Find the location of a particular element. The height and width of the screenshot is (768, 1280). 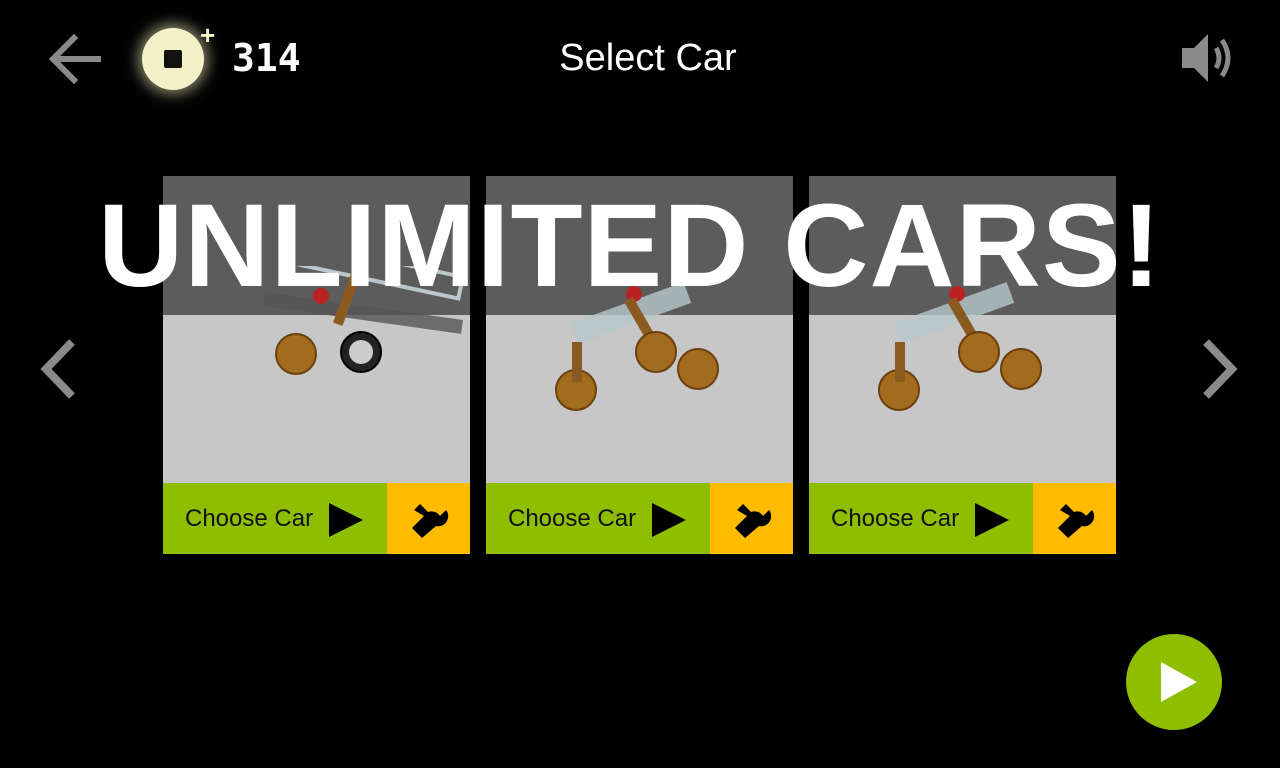

page-title: Select Car is located at coordinates (648, 58).